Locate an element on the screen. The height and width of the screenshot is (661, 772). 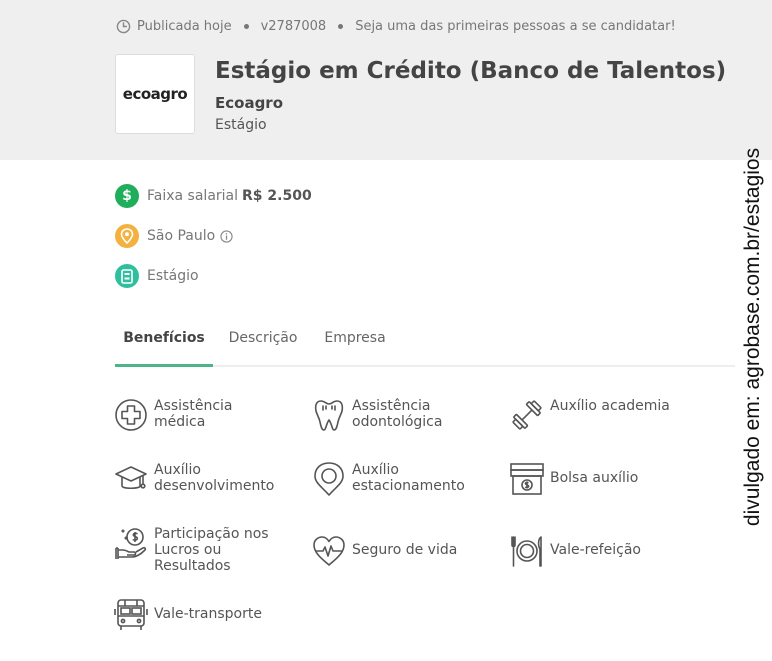
benefit-label: Auxílio estacionamento is located at coordinates (408, 478).